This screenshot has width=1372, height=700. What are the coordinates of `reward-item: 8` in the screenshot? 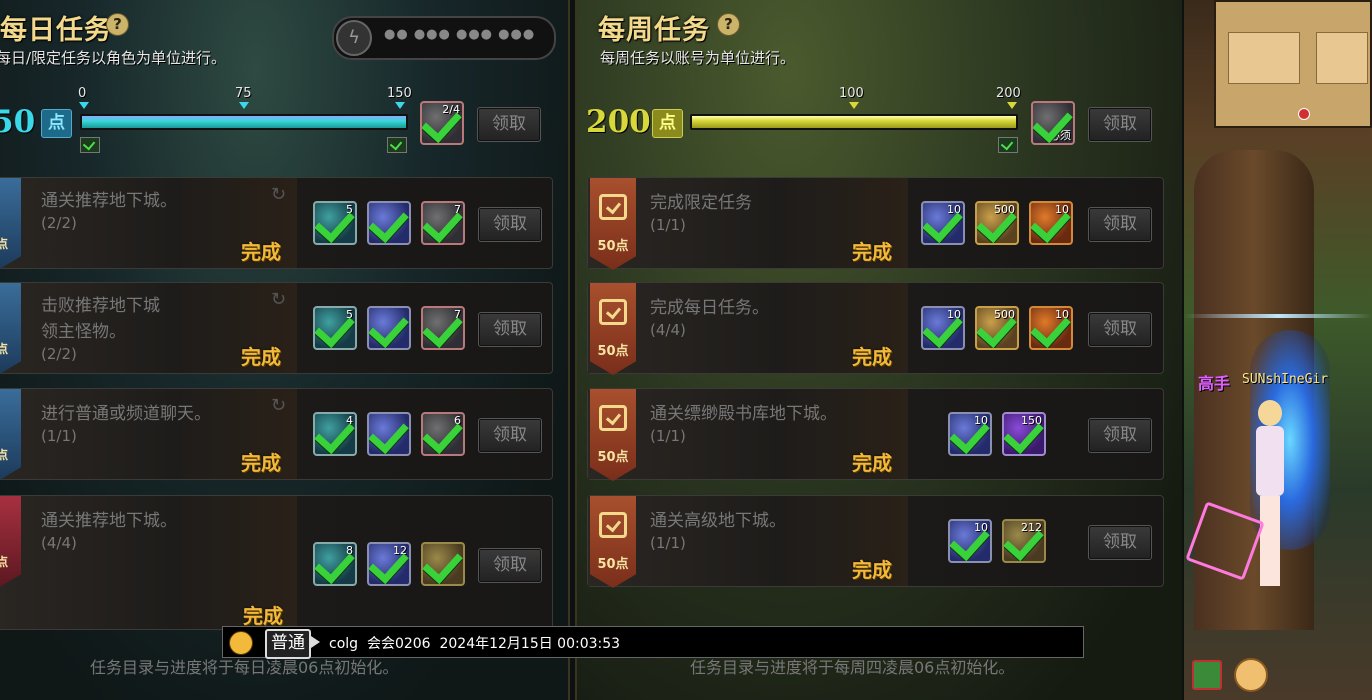 It's located at (335, 564).